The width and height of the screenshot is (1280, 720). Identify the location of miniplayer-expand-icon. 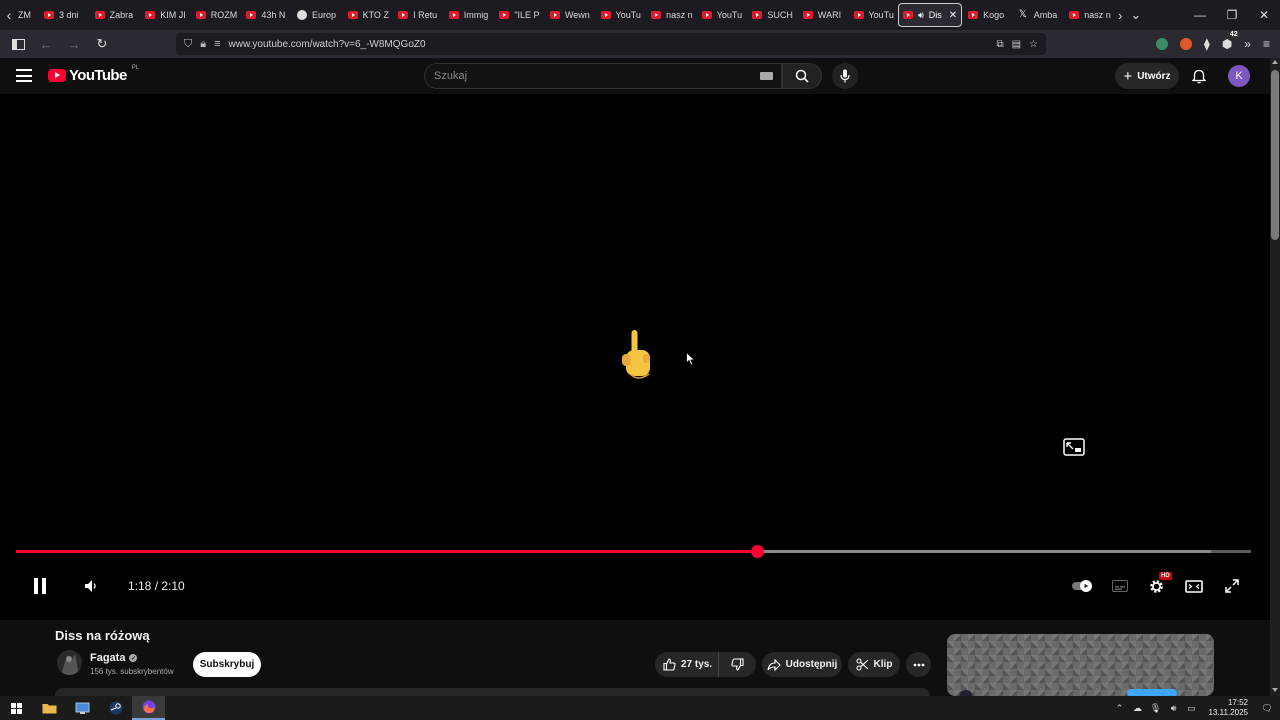
(1074, 447).